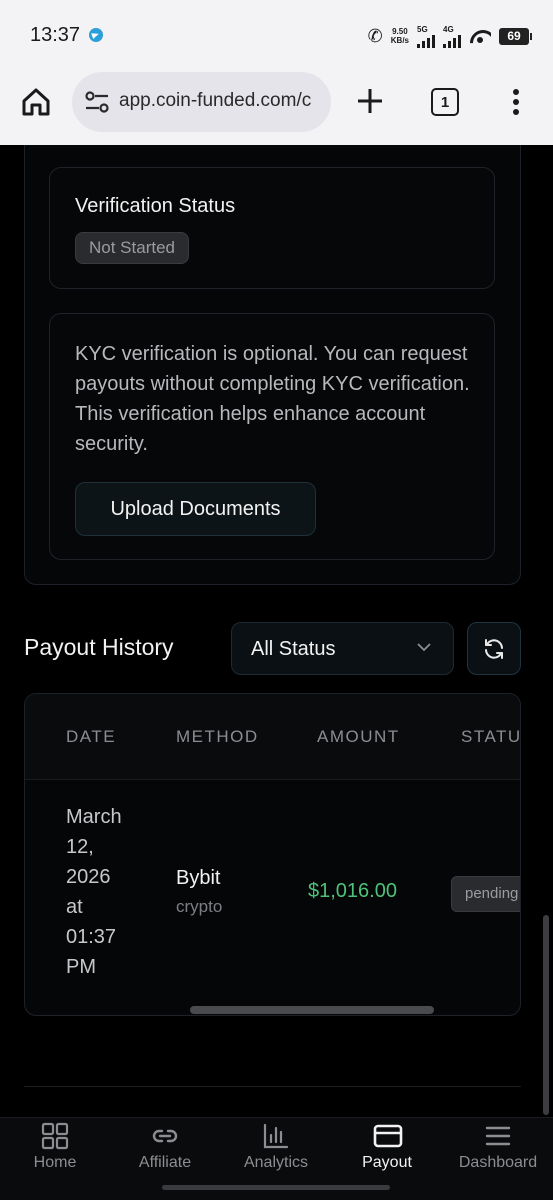 This screenshot has width=553, height=1200. What do you see at coordinates (106, 892) in the screenshot?
I see `payout-date: March 12, 2026 at 01:37 PM` at bounding box center [106, 892].